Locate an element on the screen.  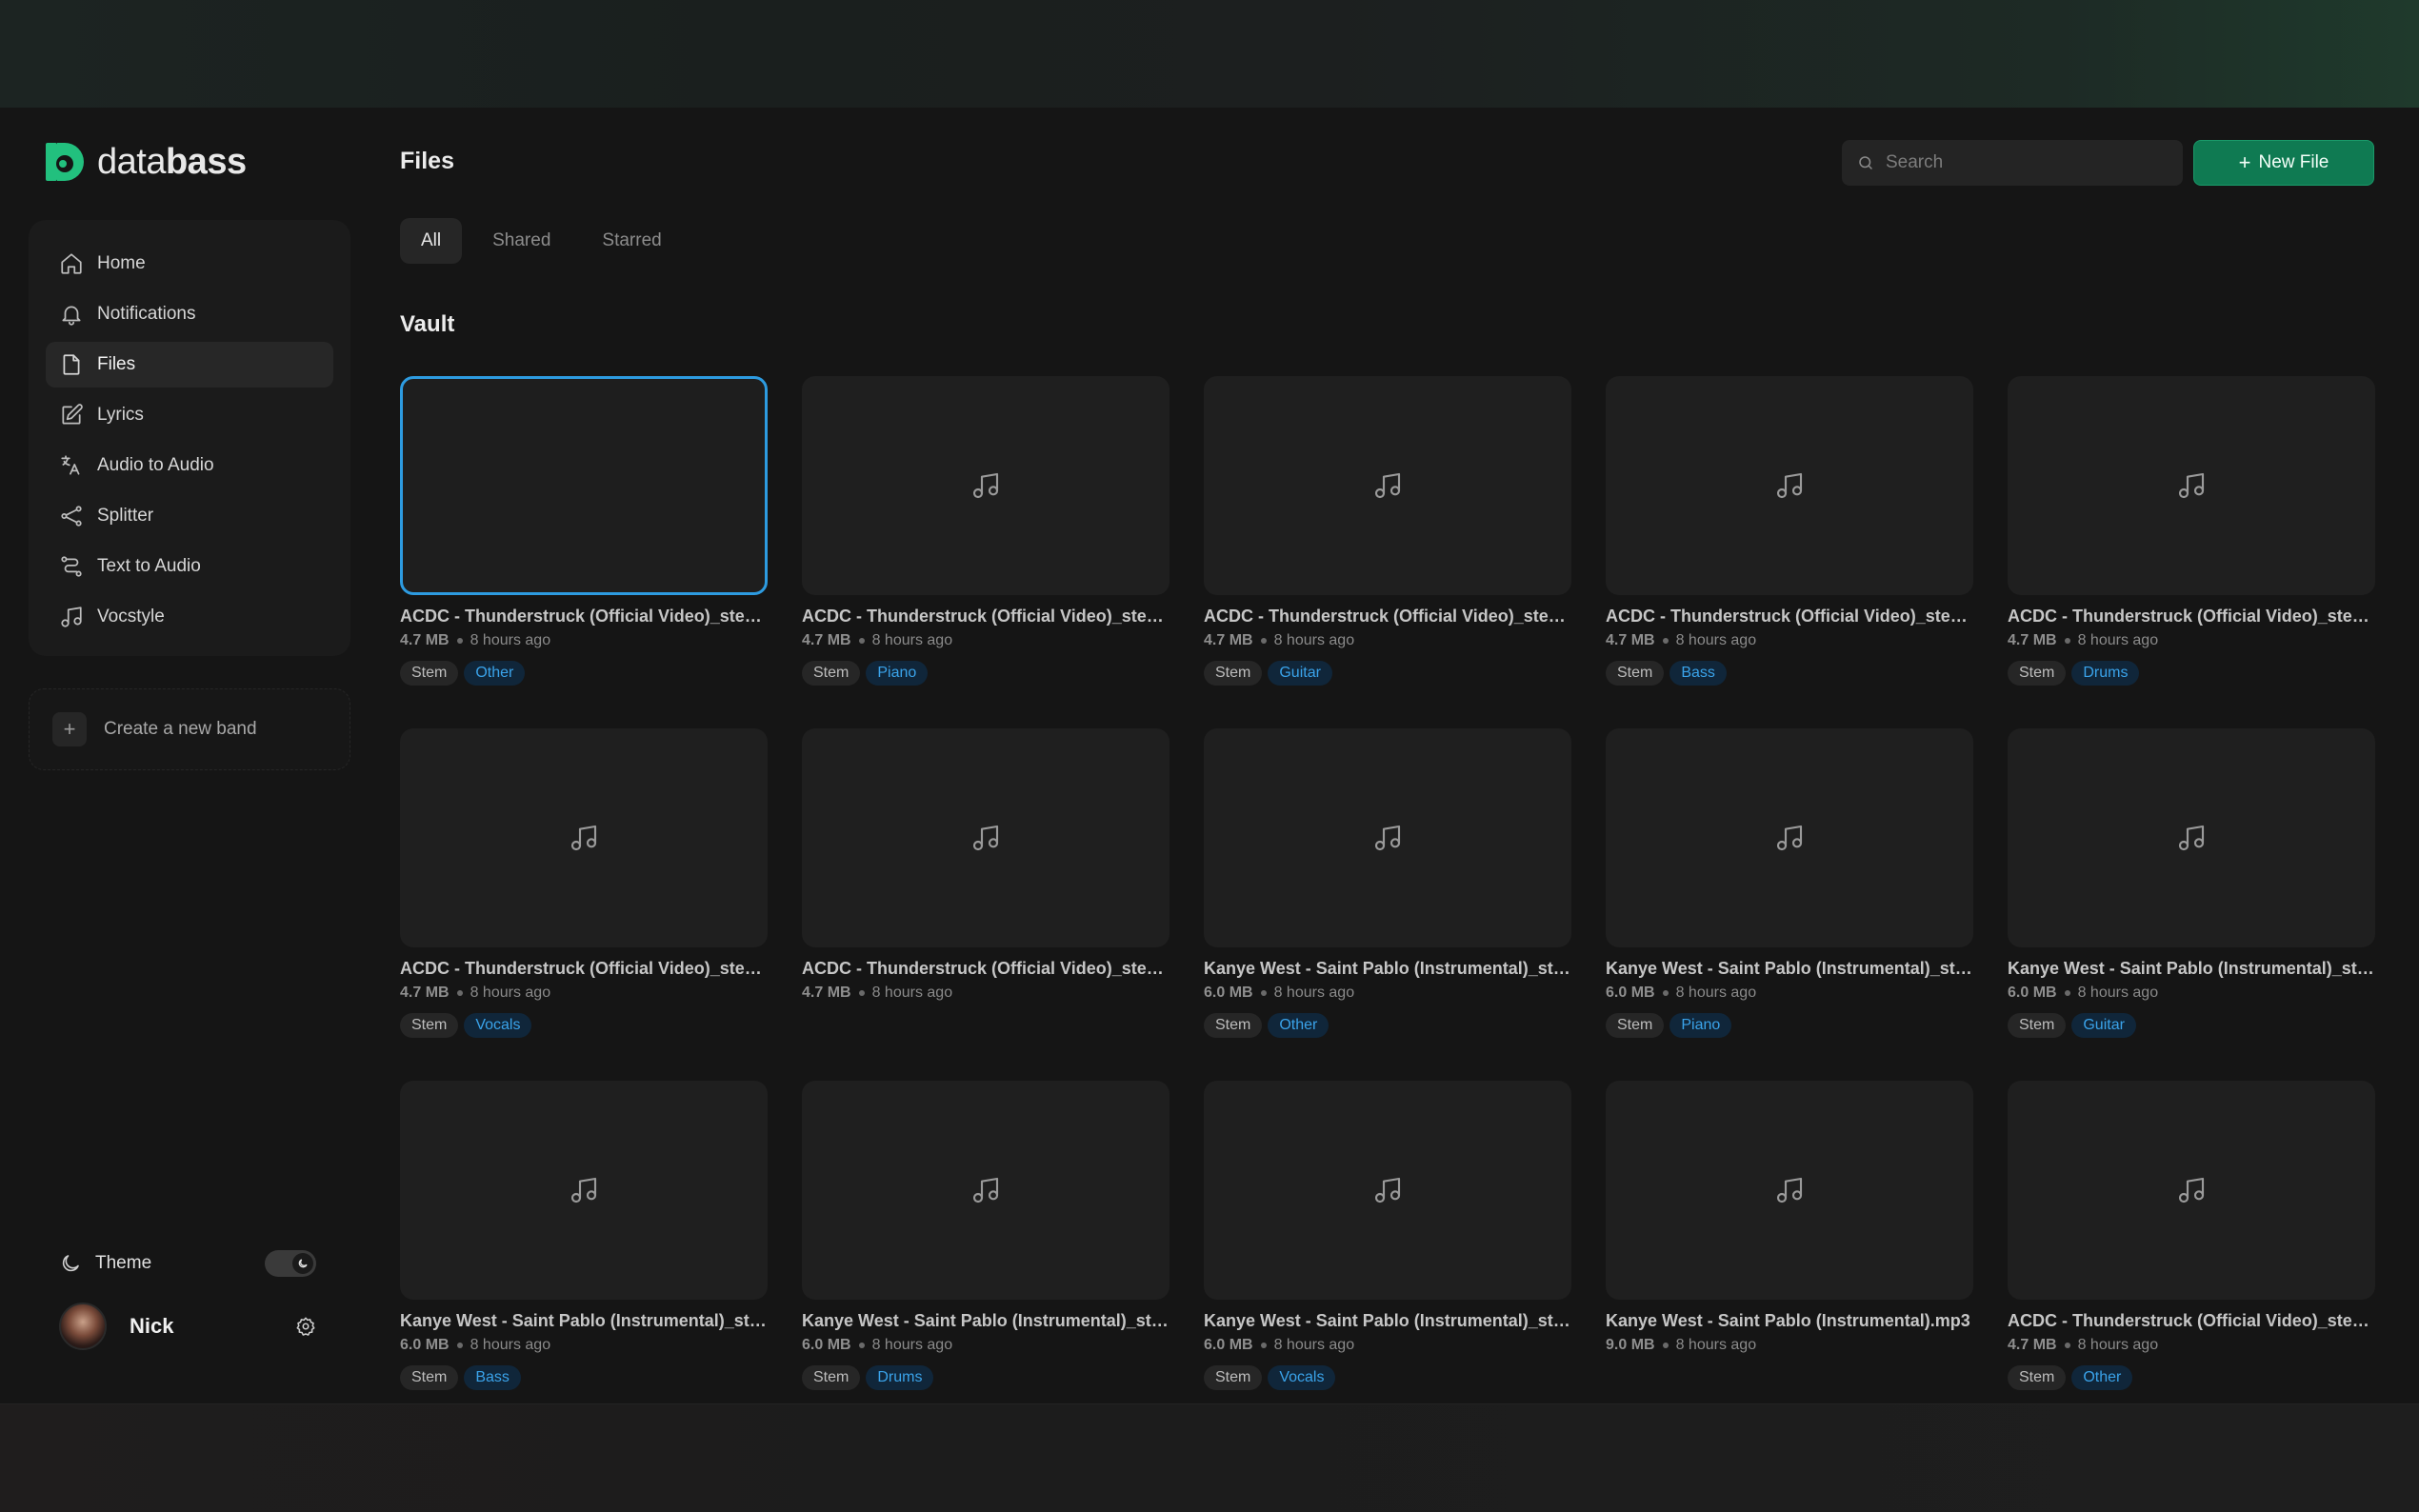
tab-starred: Starred is located at coordinates (631, 241).